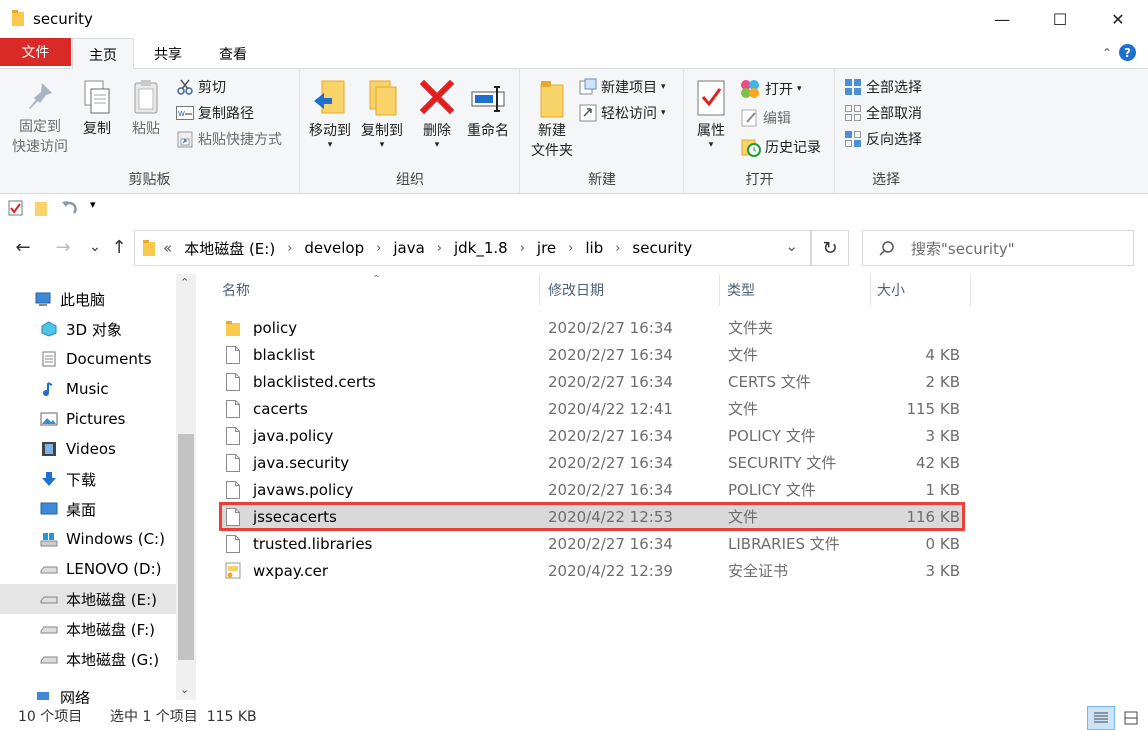 This screenshot has height=730, width=1148. Describe the element at coordinates (146, 109) in the screenshot. I see `paste-button: 粘贴` at that location.